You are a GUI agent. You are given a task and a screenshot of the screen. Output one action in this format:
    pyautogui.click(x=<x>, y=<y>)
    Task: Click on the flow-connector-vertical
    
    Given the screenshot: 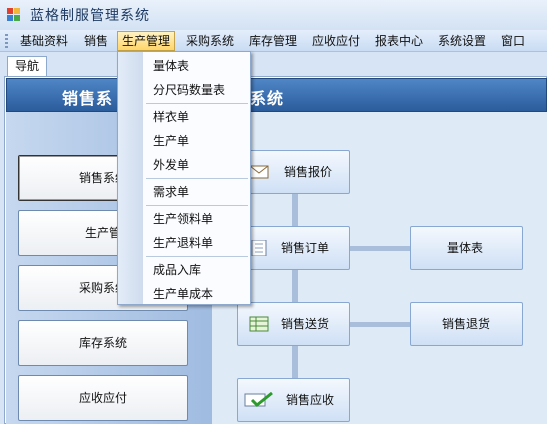 What is the action you would take?
    pyautogui.click(x=295, y=292)
    